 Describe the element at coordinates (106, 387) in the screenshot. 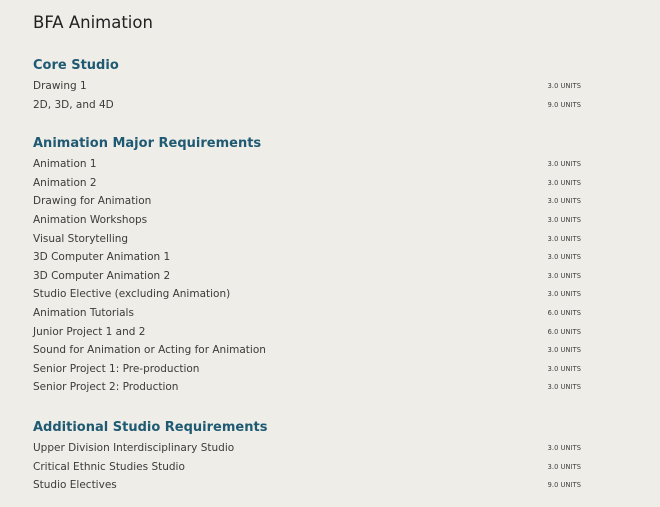

I see `course-name: Senior Project 2: Production` at that location.